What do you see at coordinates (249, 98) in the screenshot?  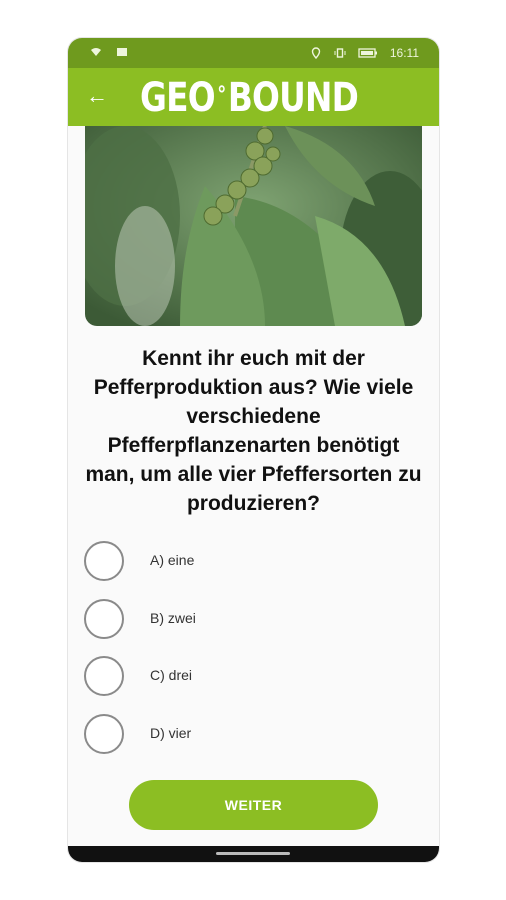 I see `geobound-logo: GEO °BOUND` at bounding box center [249, 98].